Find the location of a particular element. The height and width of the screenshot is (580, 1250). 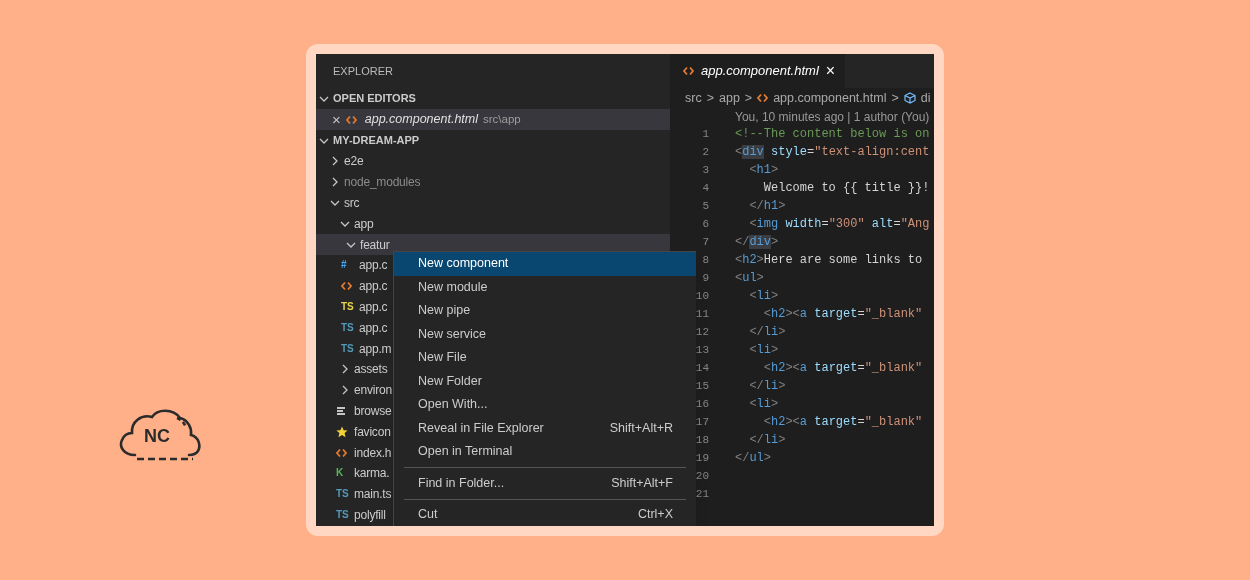

line-number: 14 is located at coordinates (702, 368).